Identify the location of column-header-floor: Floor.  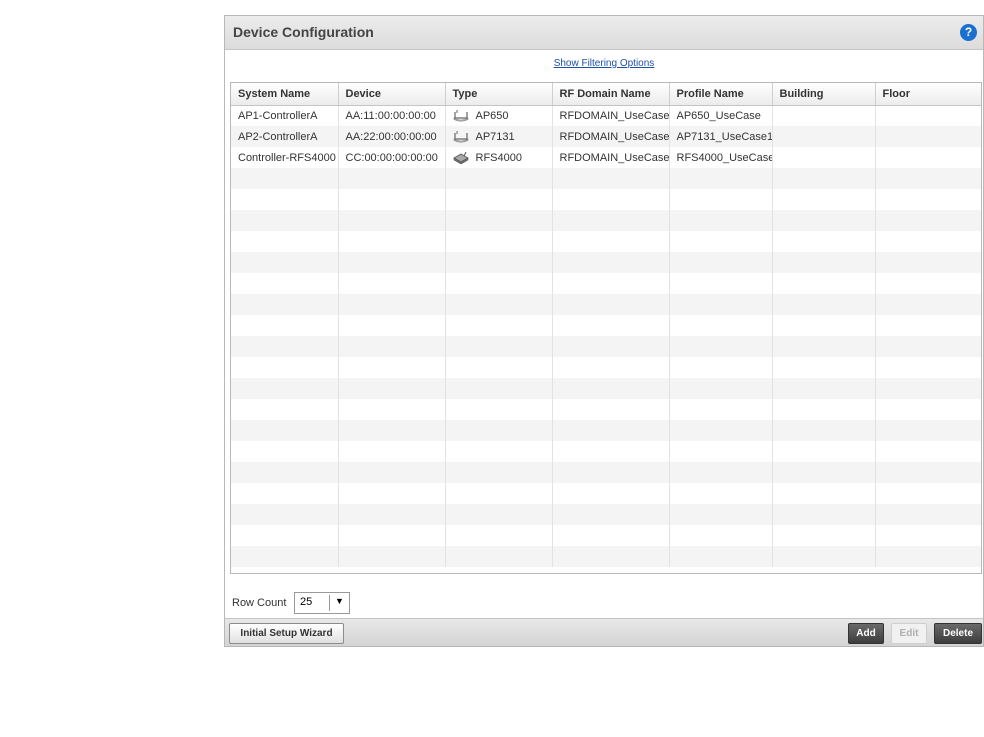
(928, 94).